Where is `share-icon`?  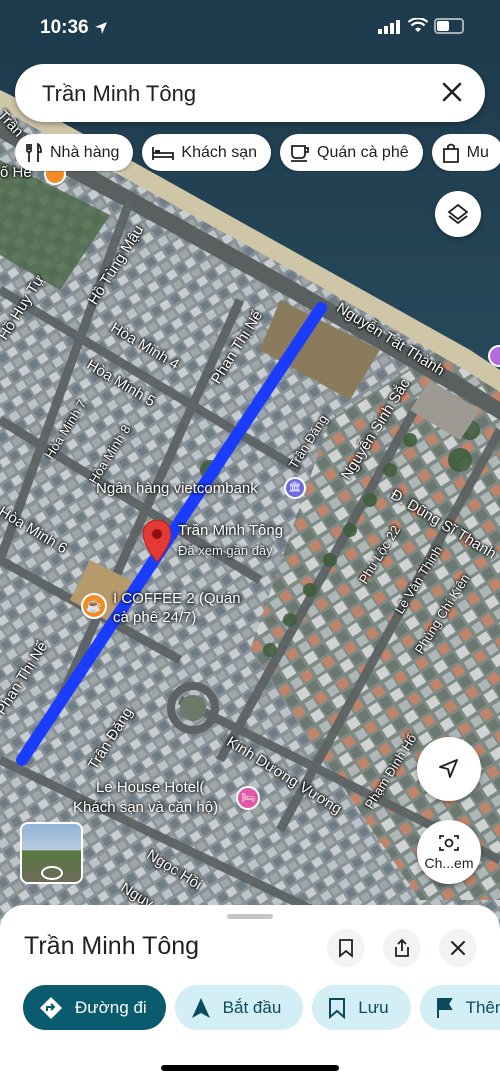 share-icon is located at coordinates (402, 947).